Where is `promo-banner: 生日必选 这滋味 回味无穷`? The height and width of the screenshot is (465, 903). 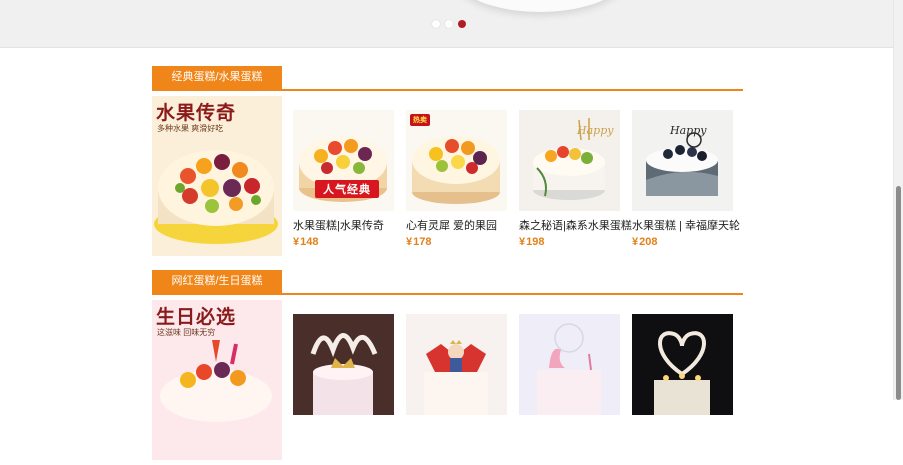
promo-banner: 生日必选 这滋味 回味无穷 is located at coordinates (217, 380).